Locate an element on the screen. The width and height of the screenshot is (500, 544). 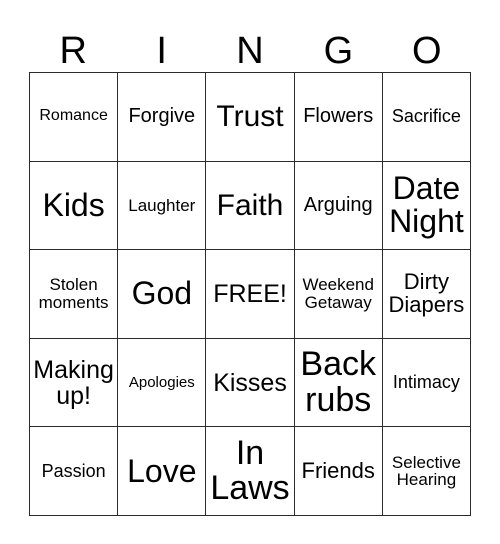
bingo-cell-label: Friends is located at coordinates (338, 470).